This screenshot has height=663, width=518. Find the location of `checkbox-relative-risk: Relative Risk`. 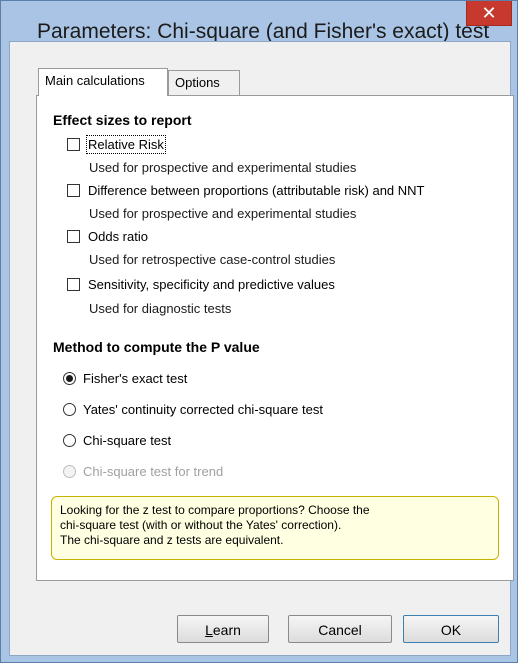

checkbox-relative-risk: Relative Risk is located at coordinates (116, 144).